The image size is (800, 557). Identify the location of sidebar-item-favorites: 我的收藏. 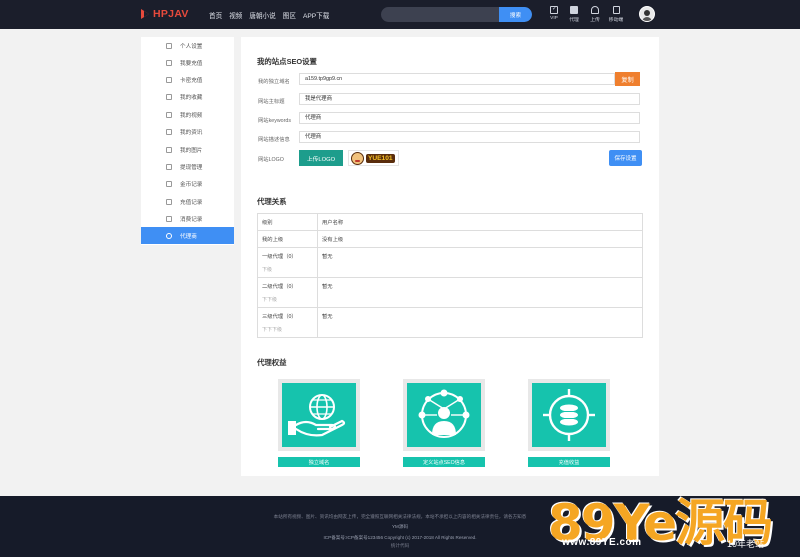
(187, 96).